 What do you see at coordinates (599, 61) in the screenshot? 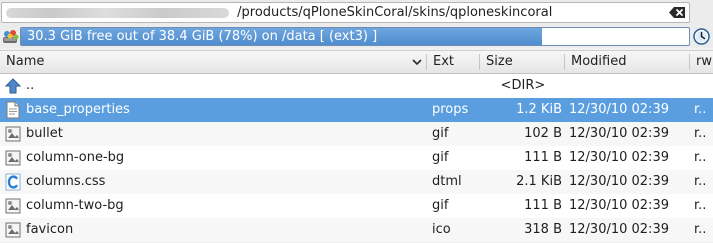
I see `column-modified-label: Modified` at bounding box center [599, 61].